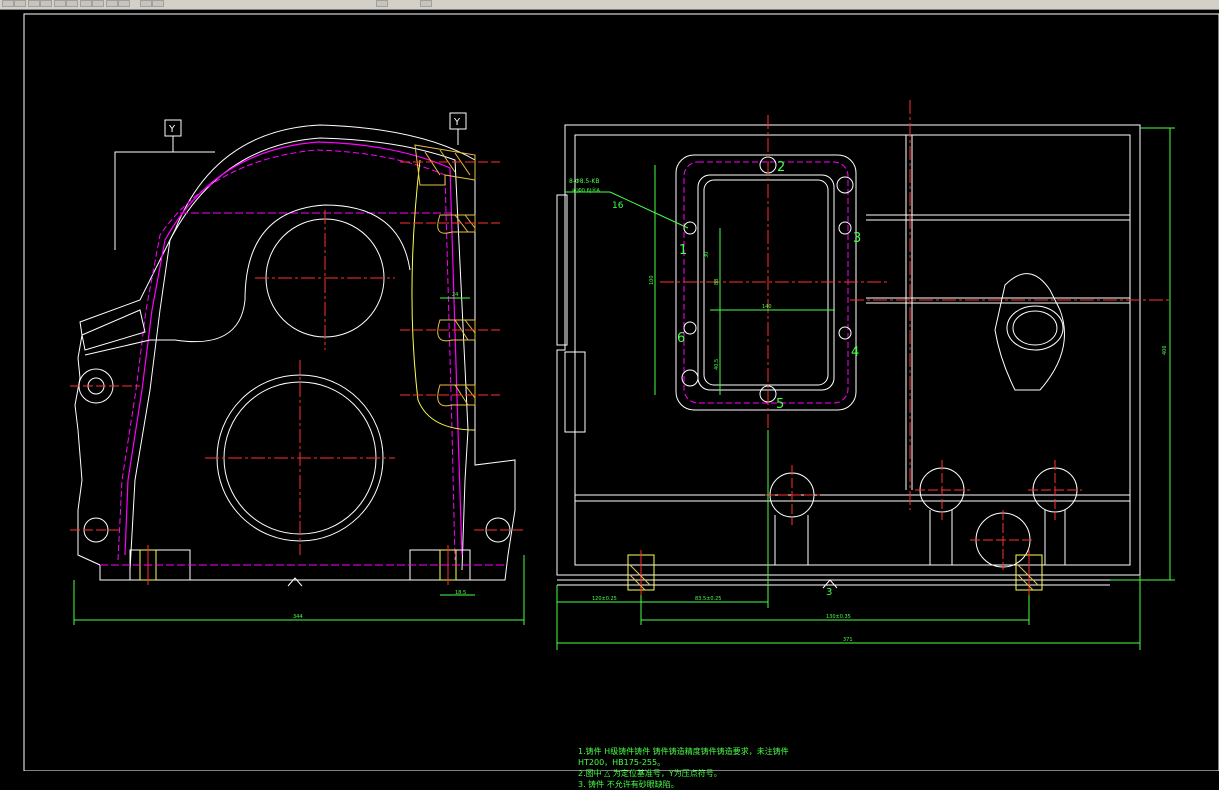 Image resolution: width=1219 pixels, height=790 pixels. I want to click on dim-right-height: 406, so click(1165, 350).